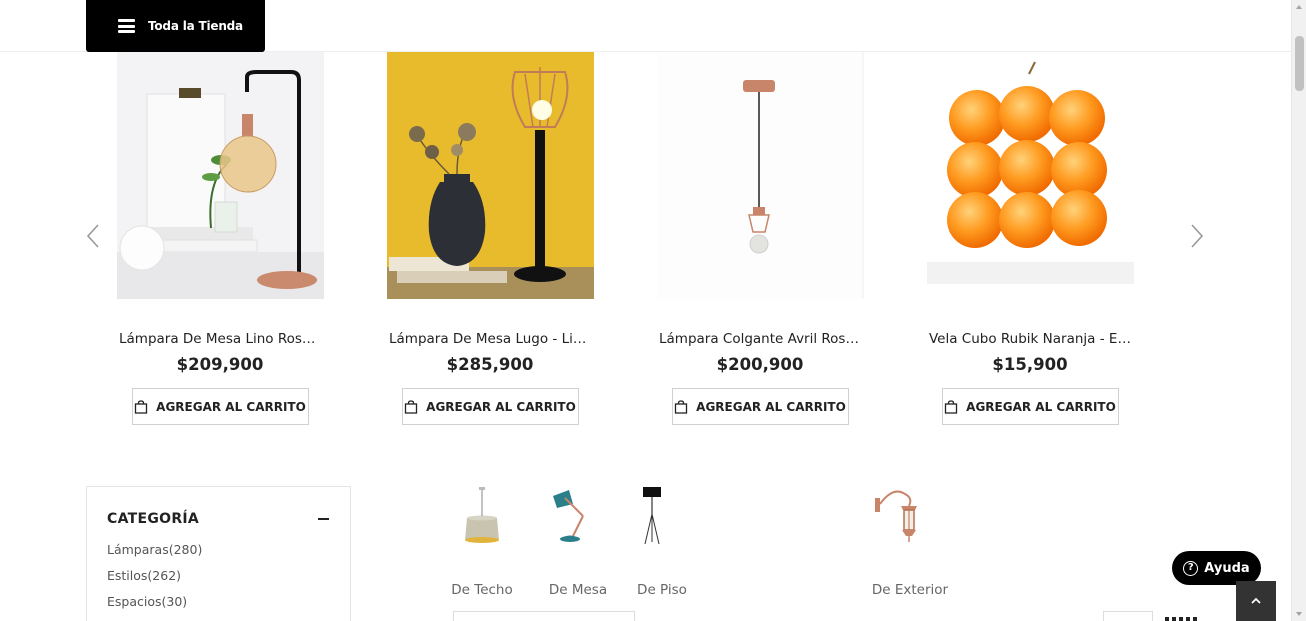 Image resolution: width=1306 pixels, height=621 pixels. I want to click on help-button: ? Ayuda, so click(1216, 568).